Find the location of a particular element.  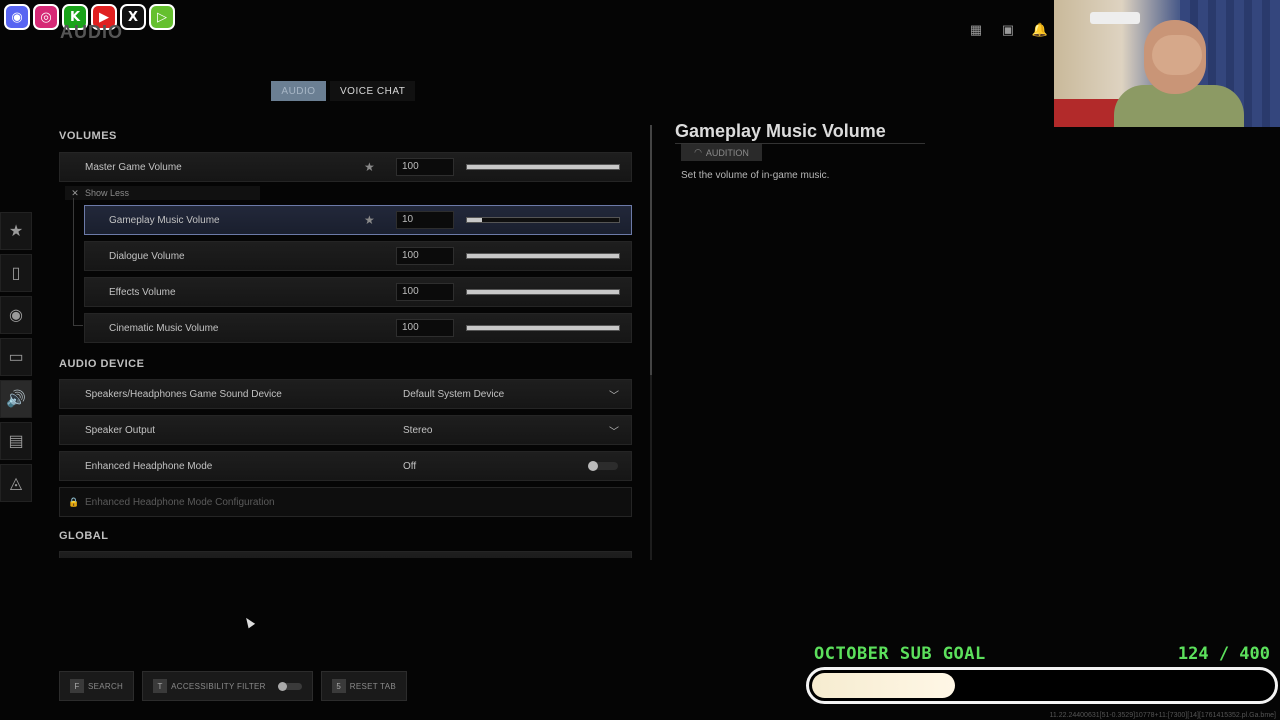

show-less-label: Show Less is located at coordinates (107, 193).